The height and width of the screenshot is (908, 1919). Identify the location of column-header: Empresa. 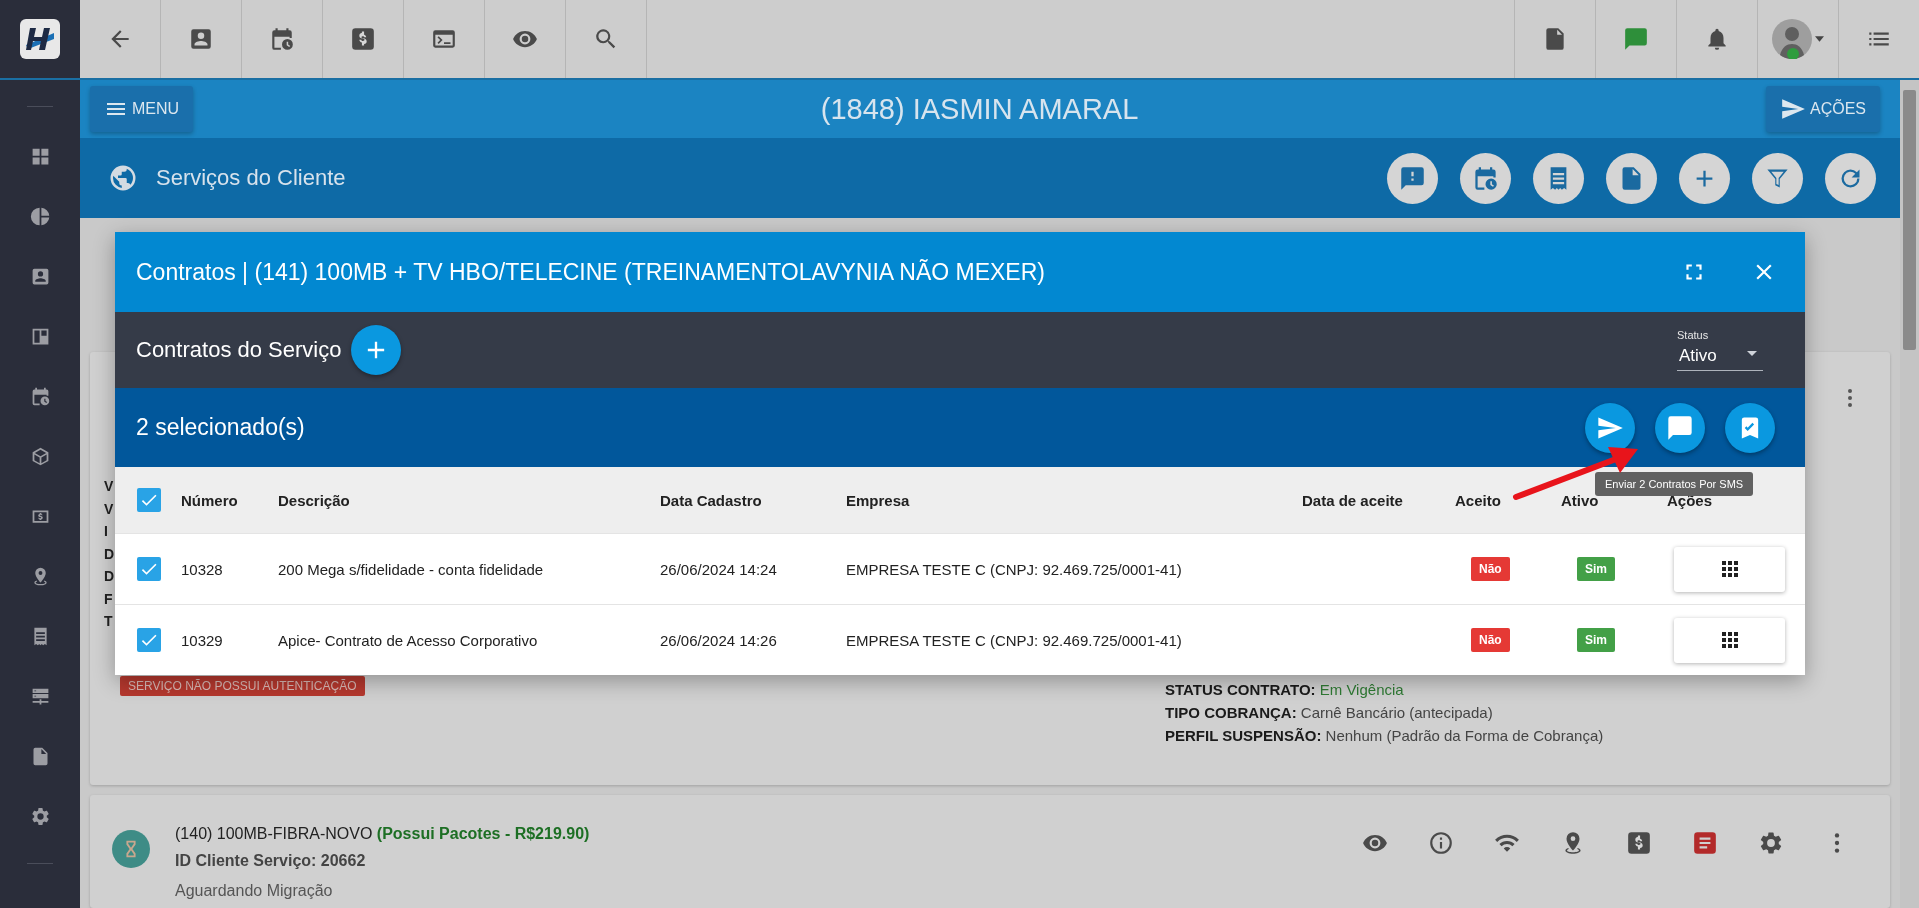
(878, 500).